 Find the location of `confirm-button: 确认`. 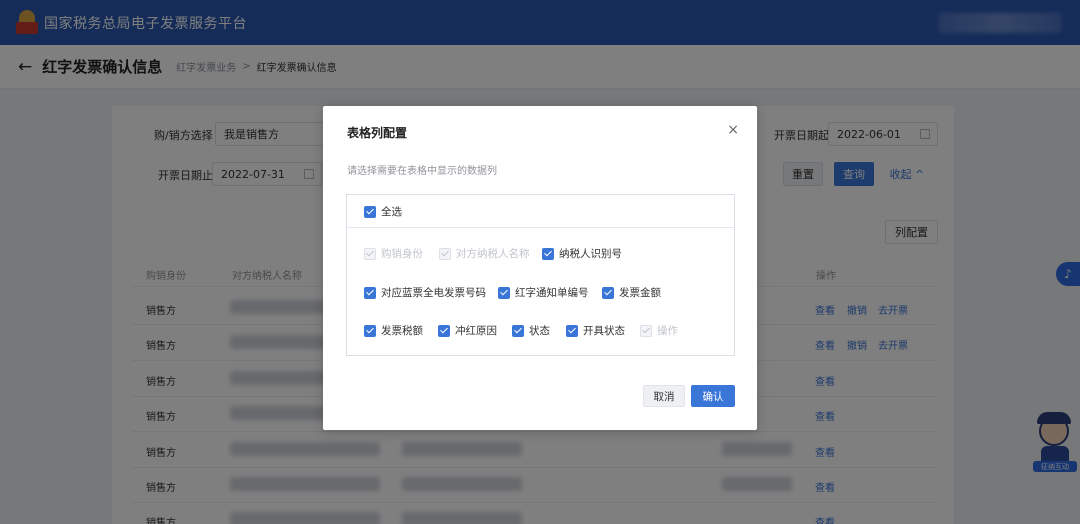

confirm-button: 确认 is located at coordinates (713, 396).